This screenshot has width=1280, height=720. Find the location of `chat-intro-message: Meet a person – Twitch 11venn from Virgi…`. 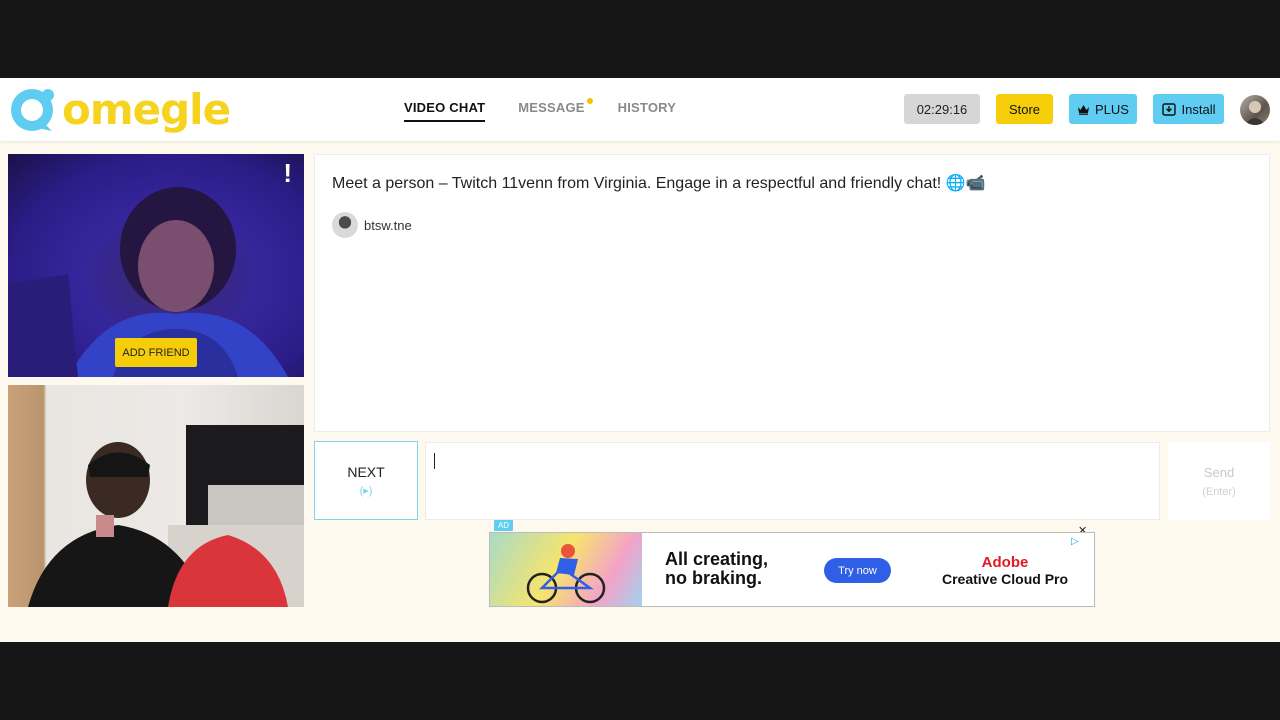

chat-intro-message: Meet a person – Twitch 11venn from Virgi… is located at coordinates (659, 183).